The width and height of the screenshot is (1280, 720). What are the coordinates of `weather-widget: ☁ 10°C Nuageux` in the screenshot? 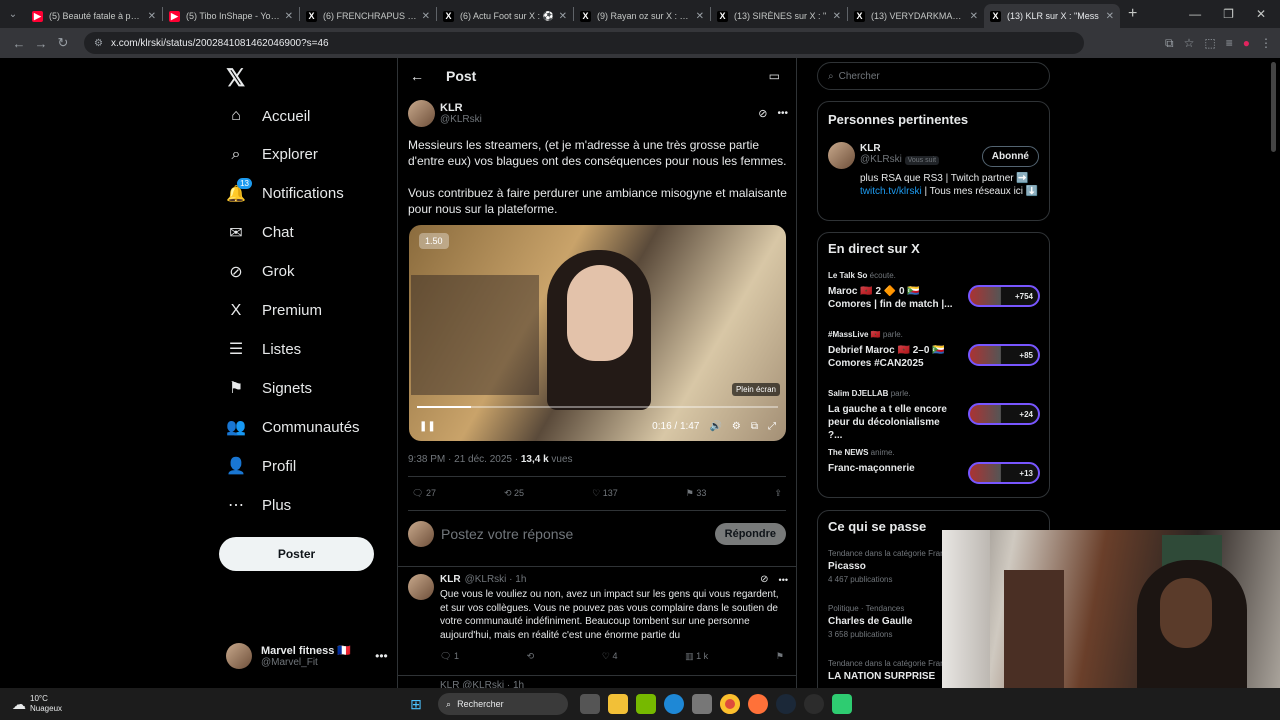 It's located at (37, 704).